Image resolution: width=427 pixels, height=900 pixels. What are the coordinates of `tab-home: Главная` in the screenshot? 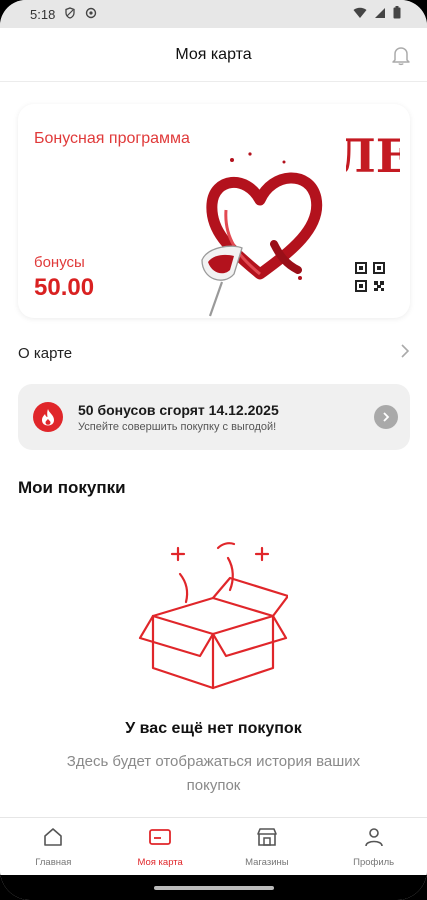 It's located at (53, 846).